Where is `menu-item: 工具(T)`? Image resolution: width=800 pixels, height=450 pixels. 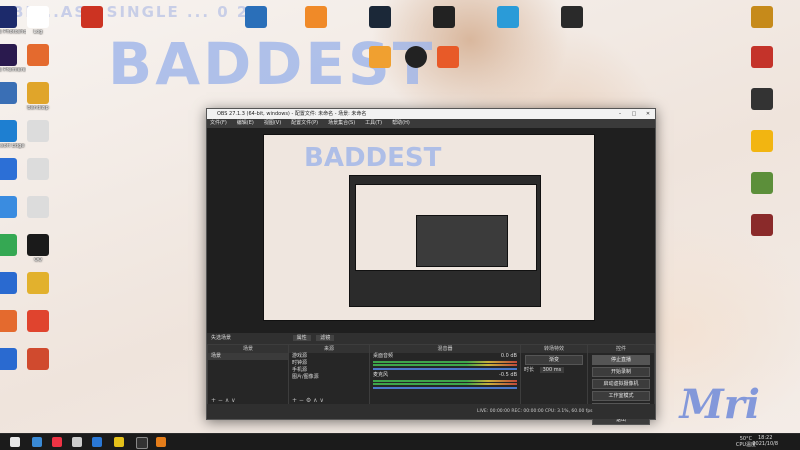 menu-item: 工具(T) is located at coordinates (373, 123).